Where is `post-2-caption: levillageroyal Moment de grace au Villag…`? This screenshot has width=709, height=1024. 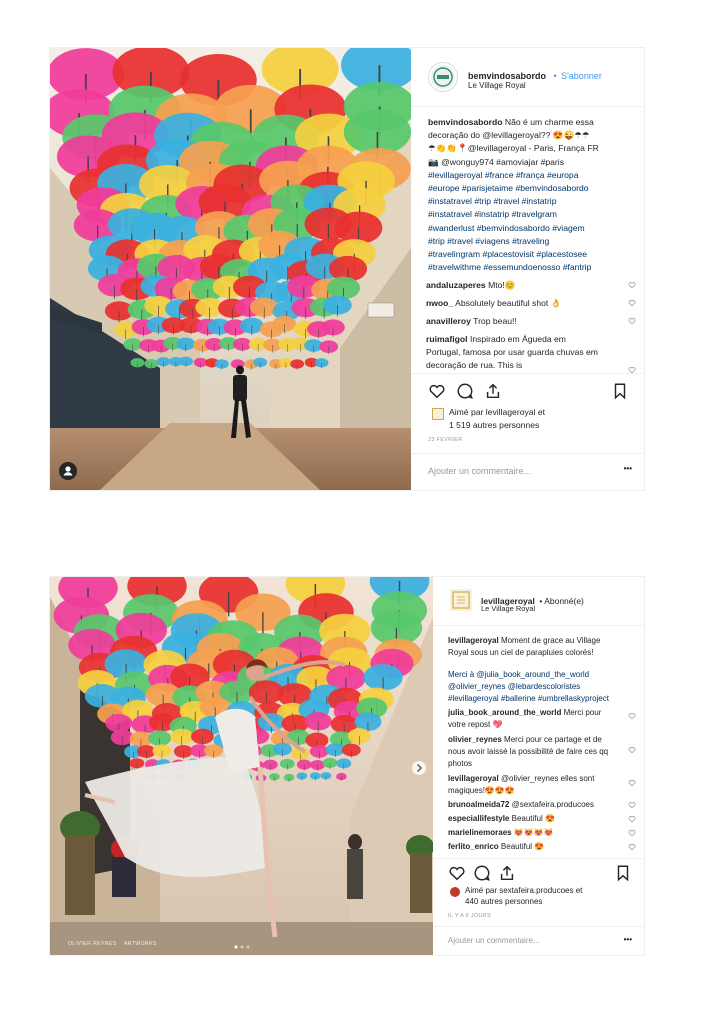
post-2-caption: levillageroyal Moment de grace au Villag… is located at coordinates (540, 670).